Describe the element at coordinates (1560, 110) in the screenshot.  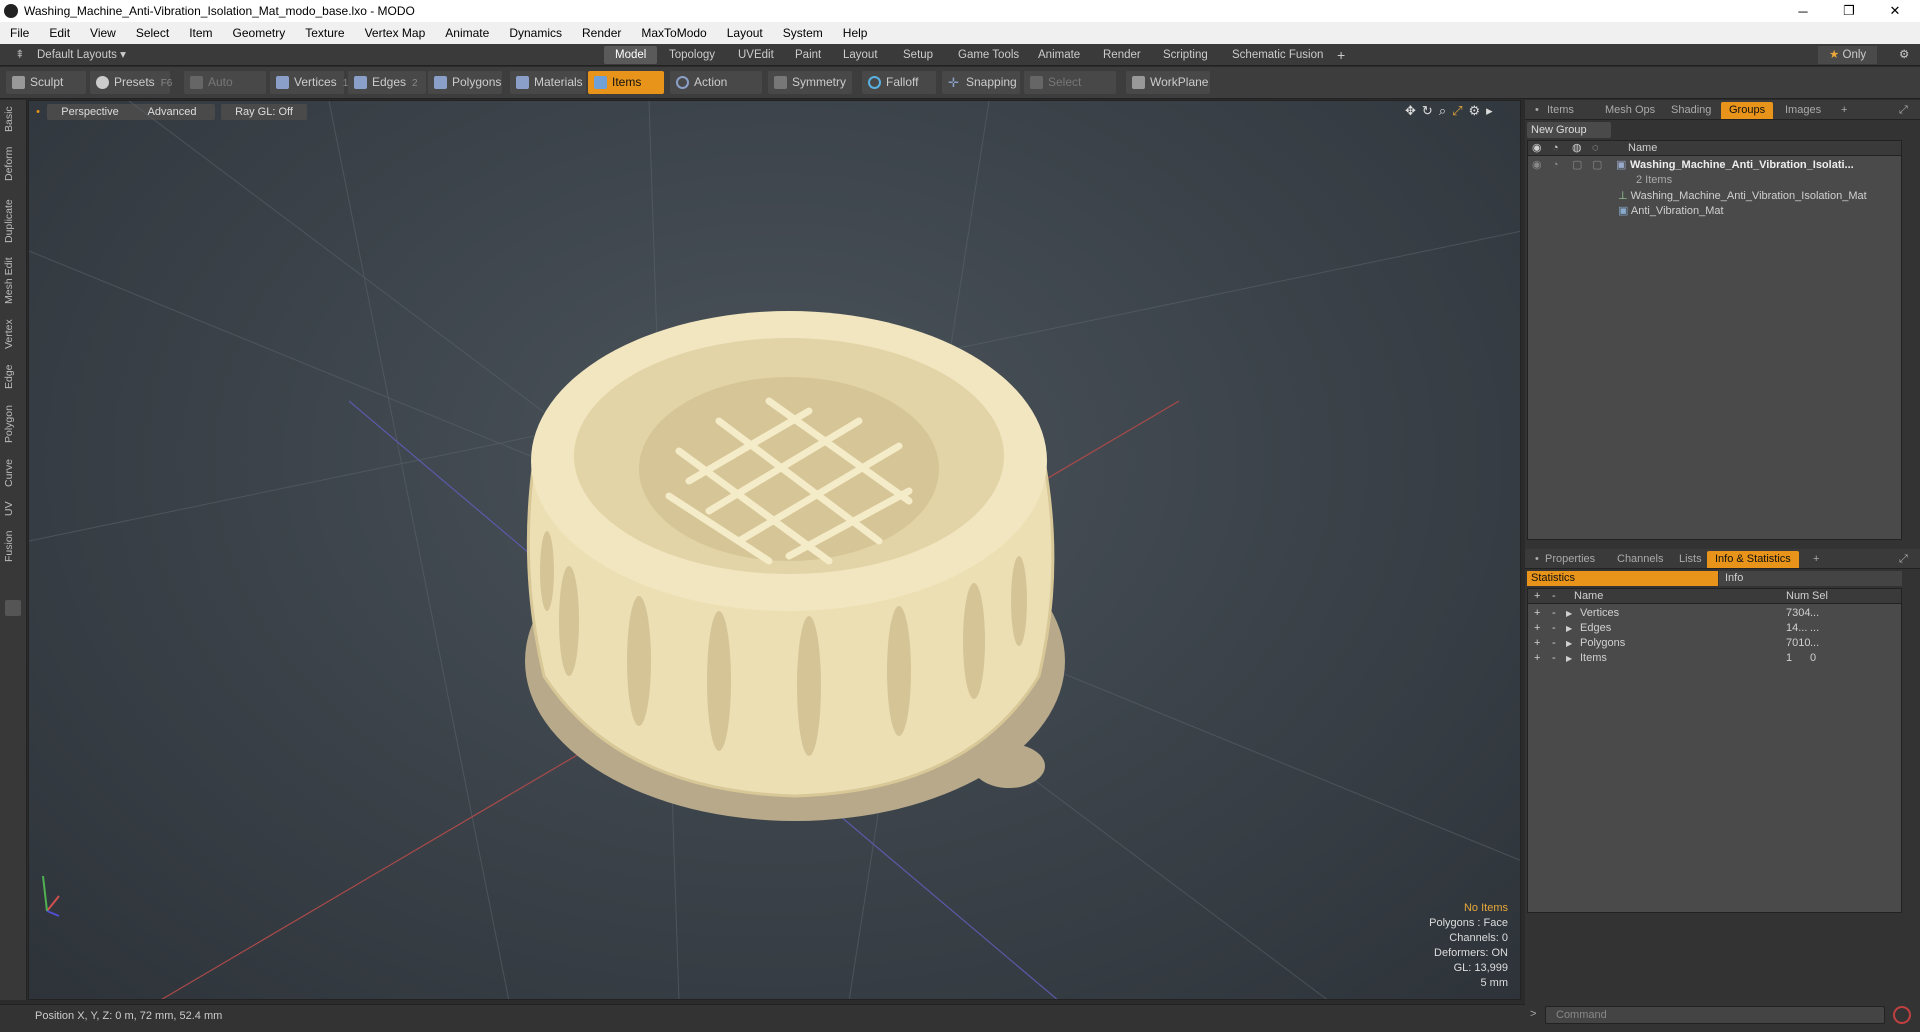
I see `tab-items: Items` at that location.